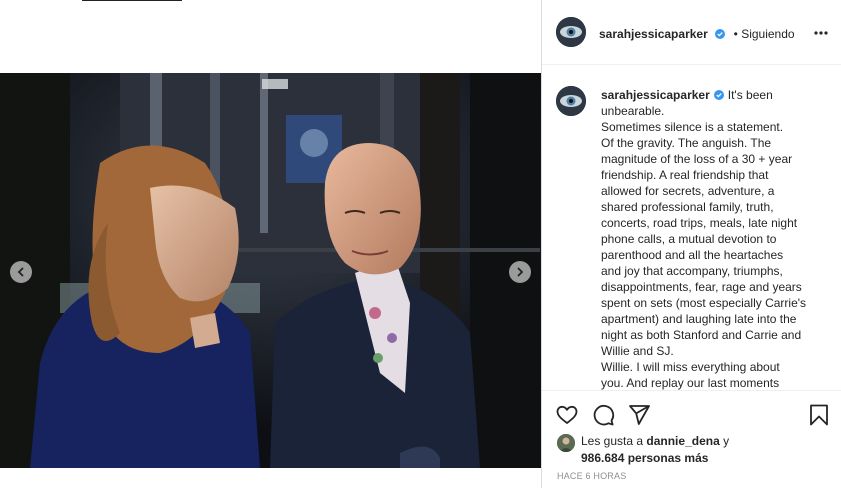 The height and width of the screenshot is (489, 841). I want to click on header-user-row: sarahjessicaparker • Siguiendo, so click(697, 34).